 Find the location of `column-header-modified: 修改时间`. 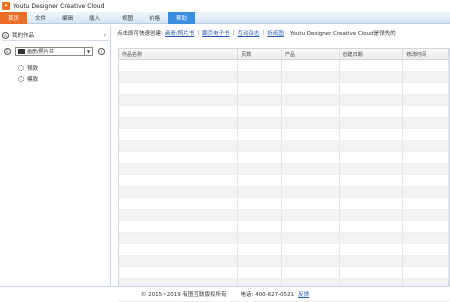

column-header-modified: 修改时间 is located at coordinates (426, 54).